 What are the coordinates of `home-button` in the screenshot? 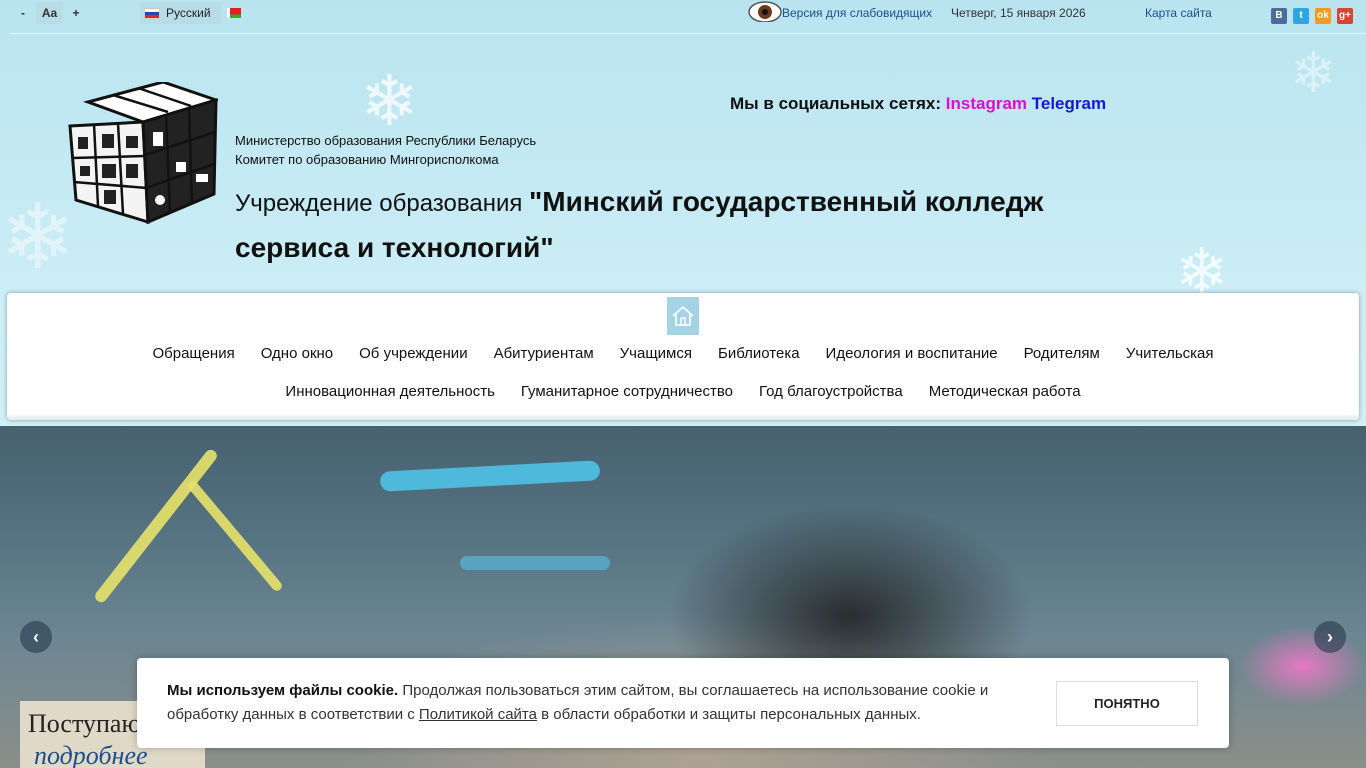 It's located at (683, 316).